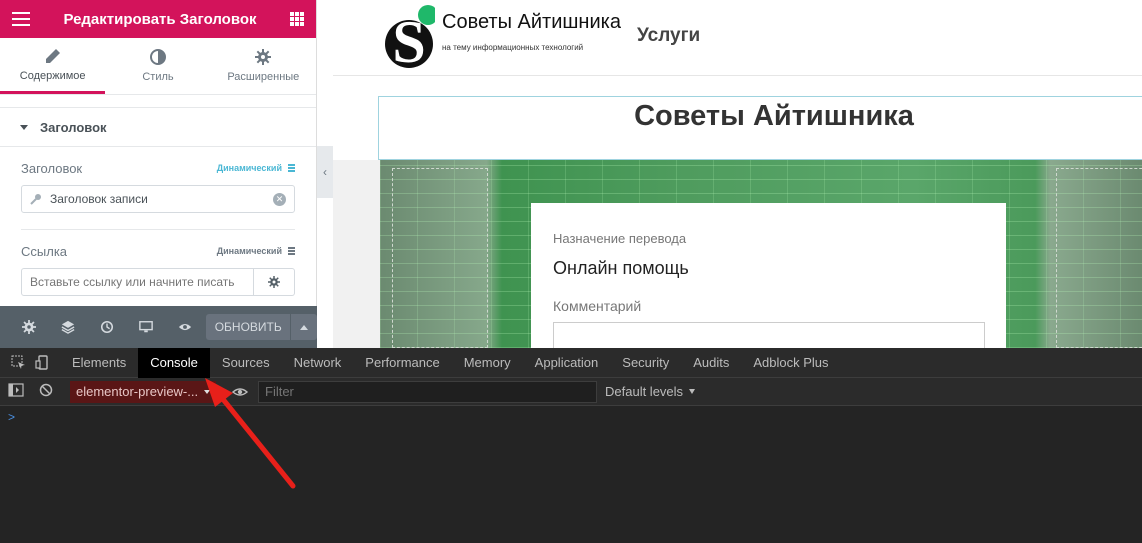 The height and width of the screenshot is (543, 1142). I want to click on section-heading-toggle: Заголовок, so click(158, 127).